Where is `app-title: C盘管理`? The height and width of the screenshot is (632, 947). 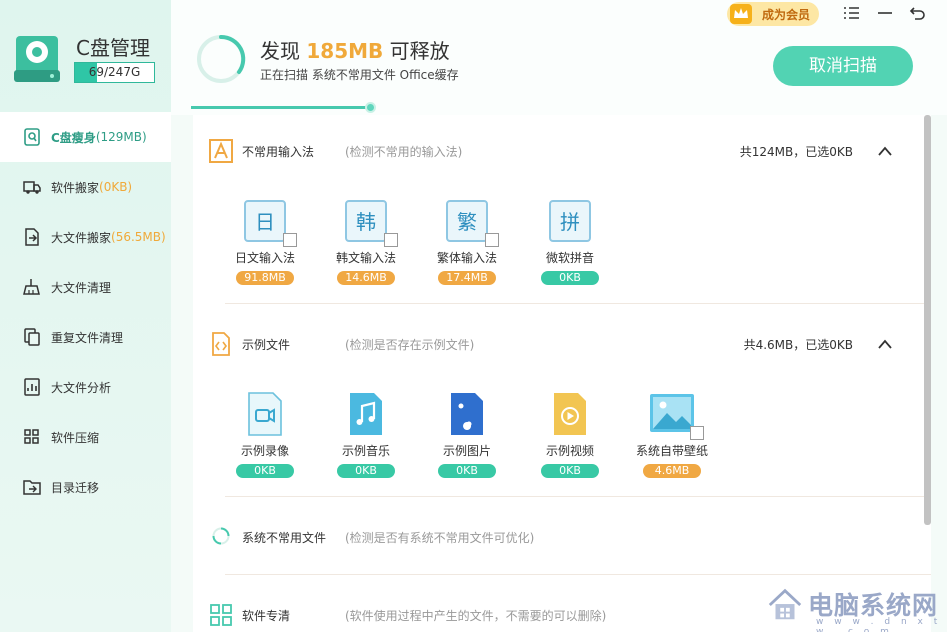
app-title: C盘管理 is located at coordinates (113, 48).